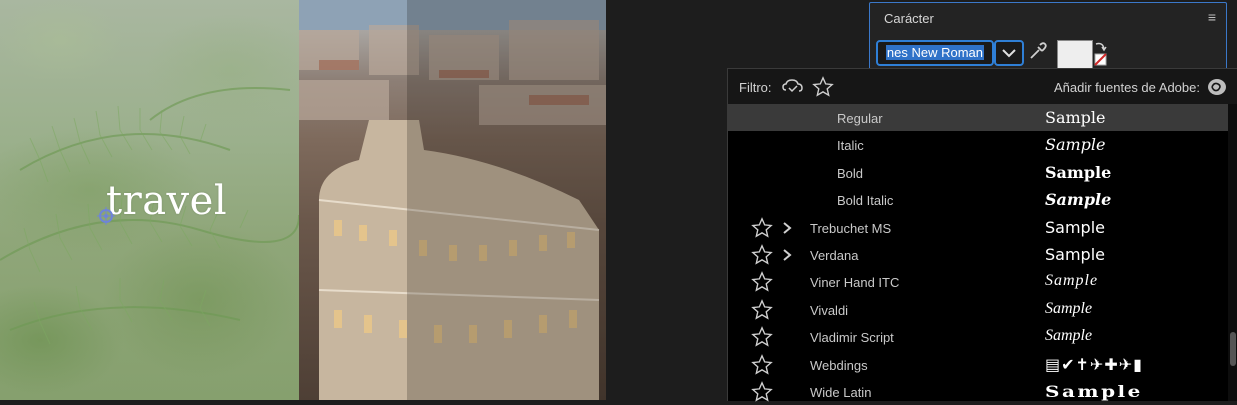 This screenshot has width=1237, height=405. Describe the element at coordinates (850, 173) in the screenshot. I see `font-name: Bold` at that location.